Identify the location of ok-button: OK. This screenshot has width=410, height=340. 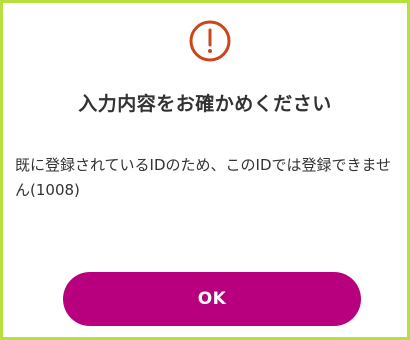
(212, 299).